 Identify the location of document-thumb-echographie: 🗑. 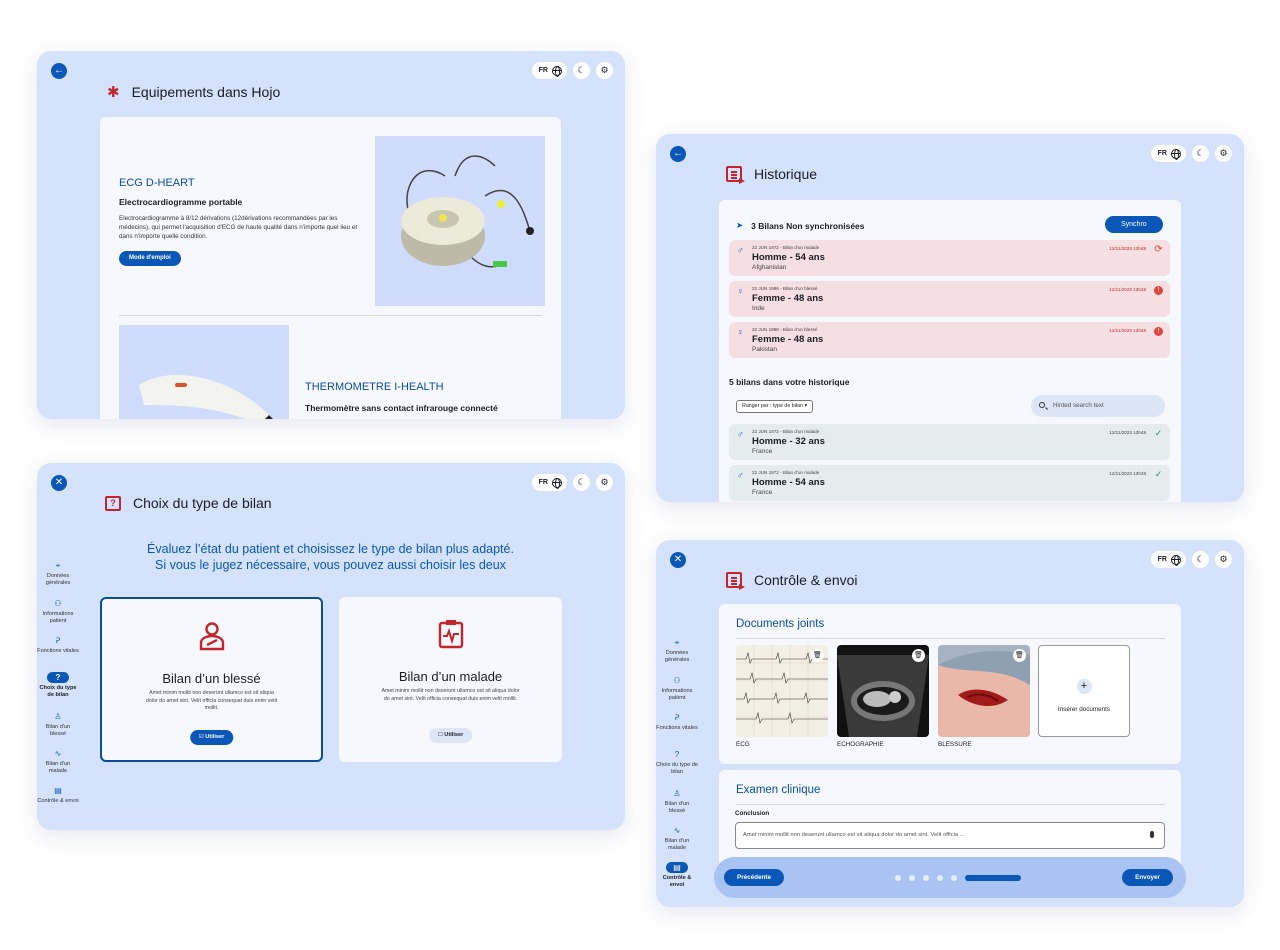
(883, 691).